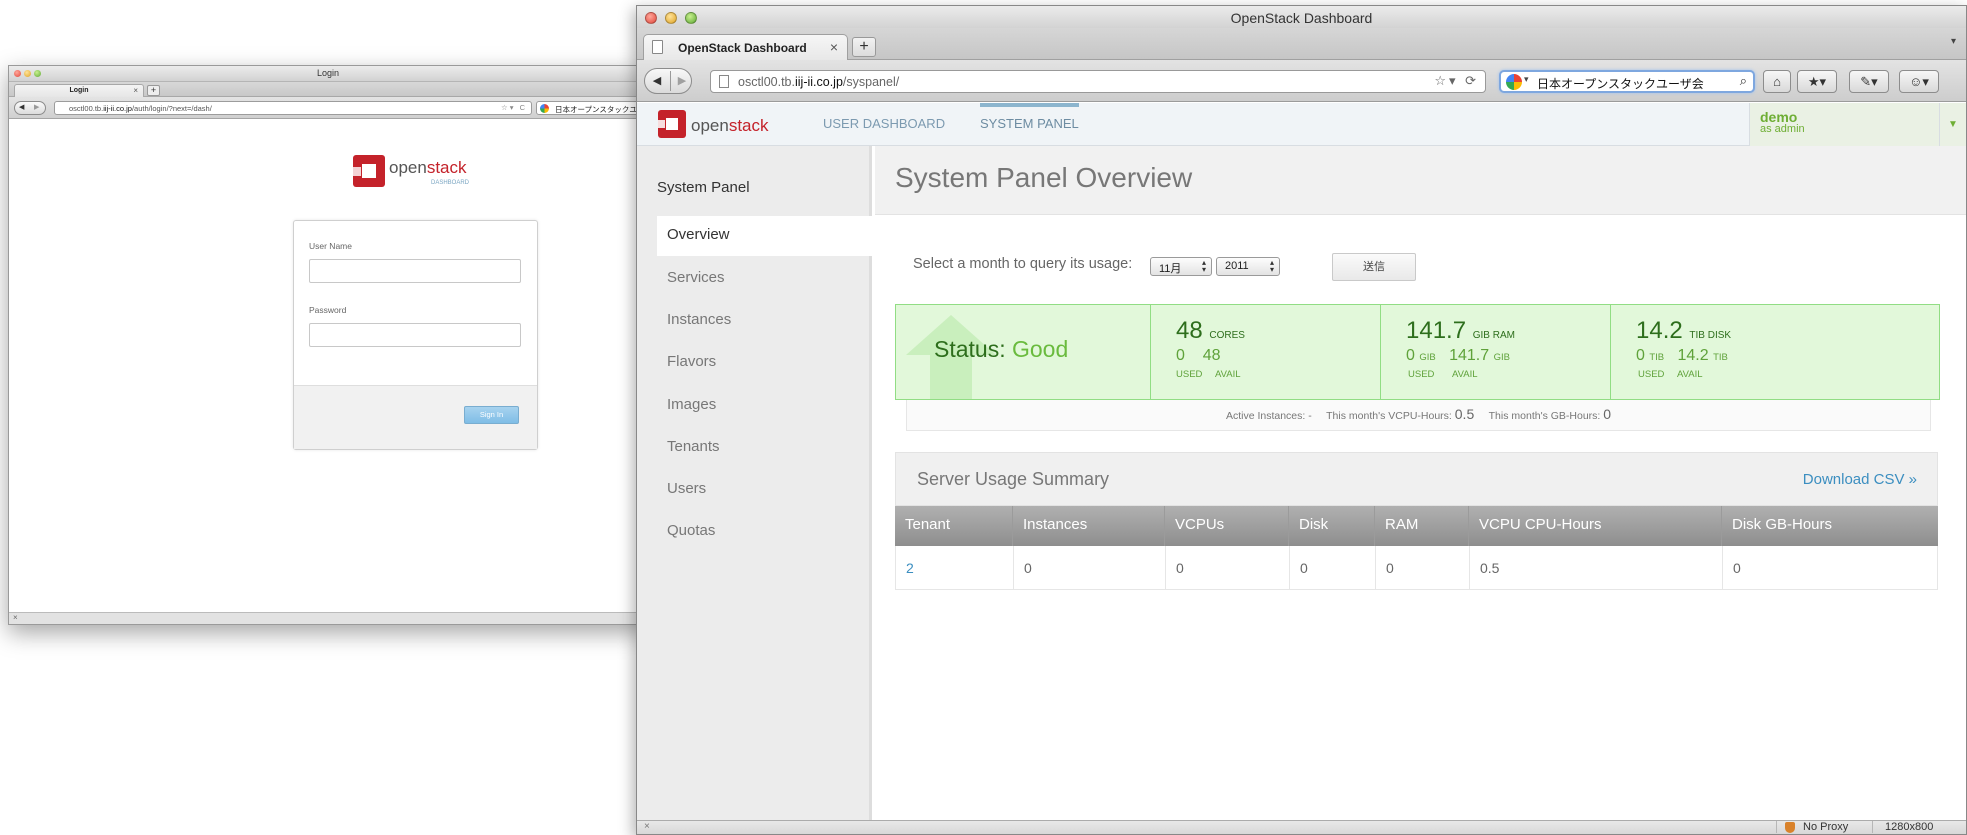  I want to click on column-header-tenant: Tenant, so click(954, 526).